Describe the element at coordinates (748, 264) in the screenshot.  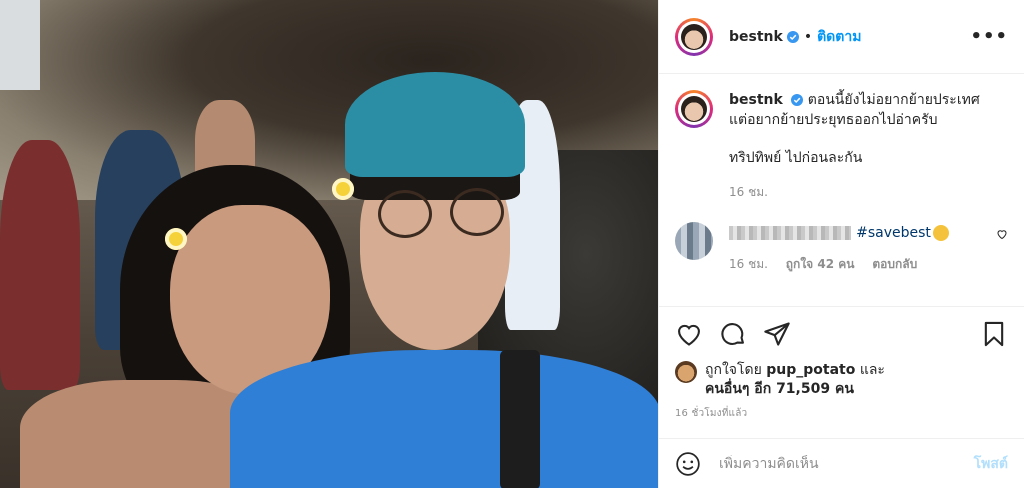
I see `comment-time: 16 ชม.` at that location.